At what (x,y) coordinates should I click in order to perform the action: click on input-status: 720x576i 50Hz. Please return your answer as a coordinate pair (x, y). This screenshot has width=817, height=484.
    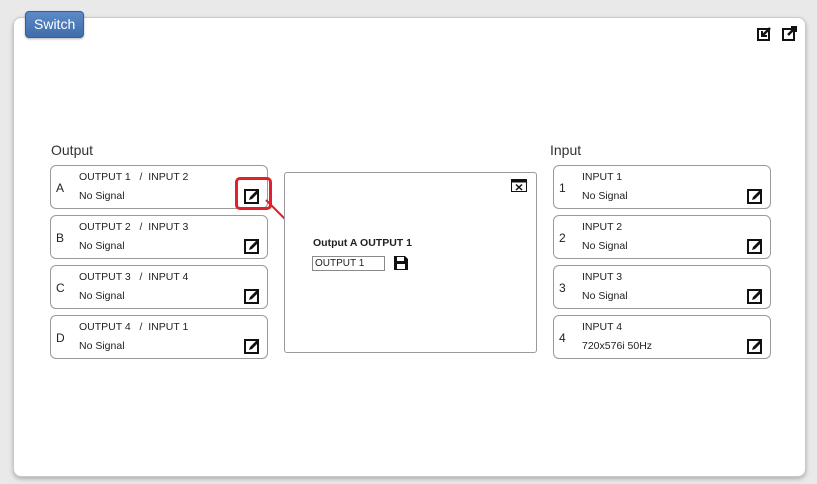
    Looking at the image, I should click on (617, 346).